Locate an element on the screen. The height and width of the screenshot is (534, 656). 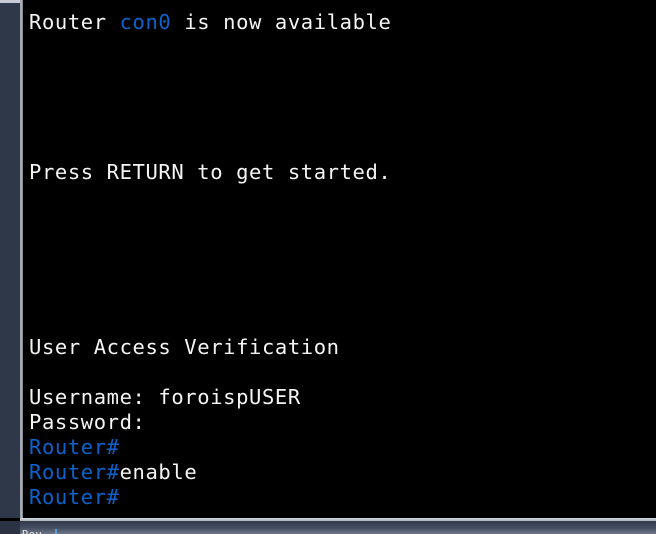
footer-corner-block is located at coordinates (10, 527).